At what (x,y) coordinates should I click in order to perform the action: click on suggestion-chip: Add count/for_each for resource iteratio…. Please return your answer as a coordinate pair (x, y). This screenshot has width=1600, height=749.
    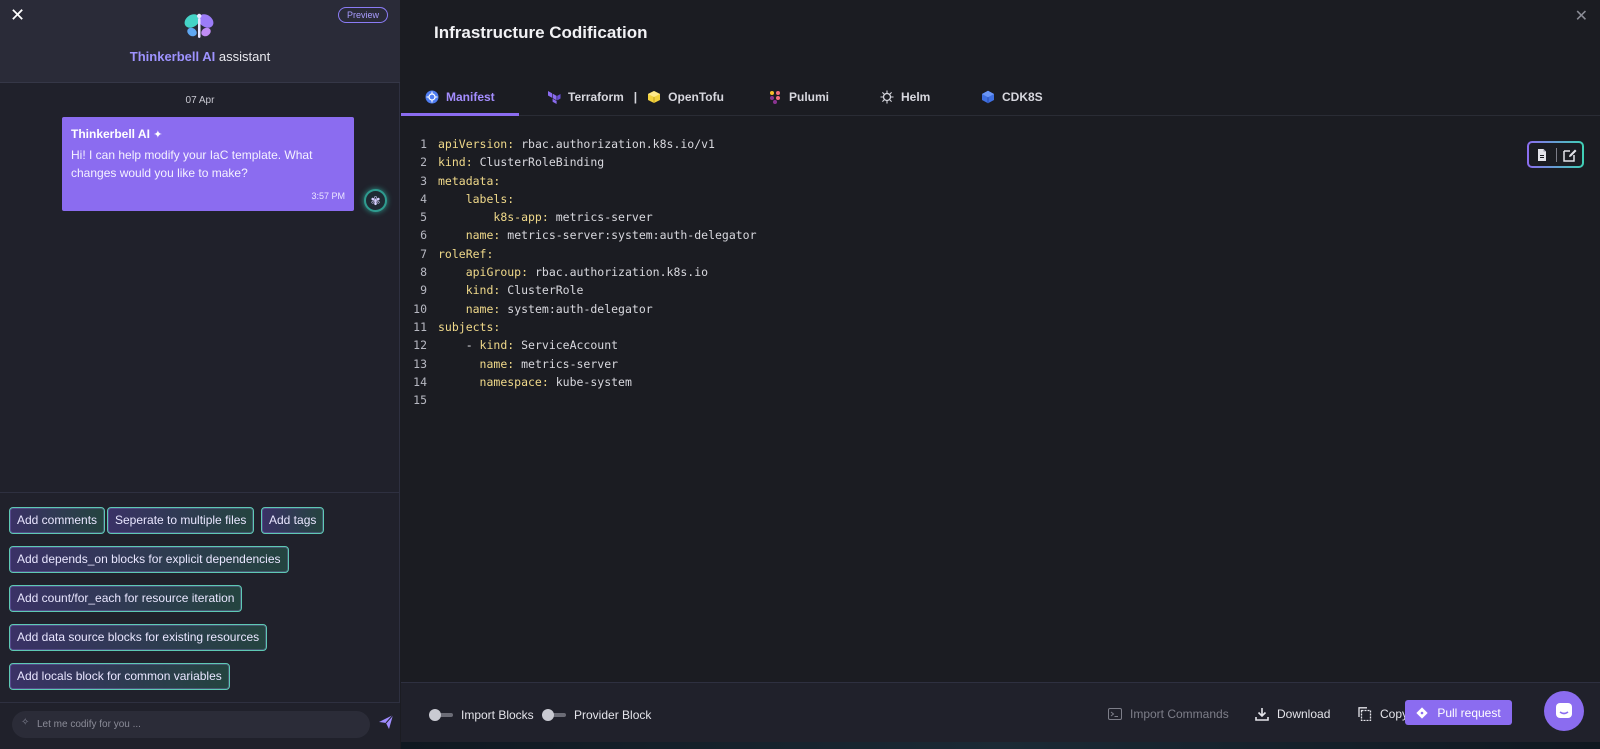
    Looking at the image, I should click on (126, 598).